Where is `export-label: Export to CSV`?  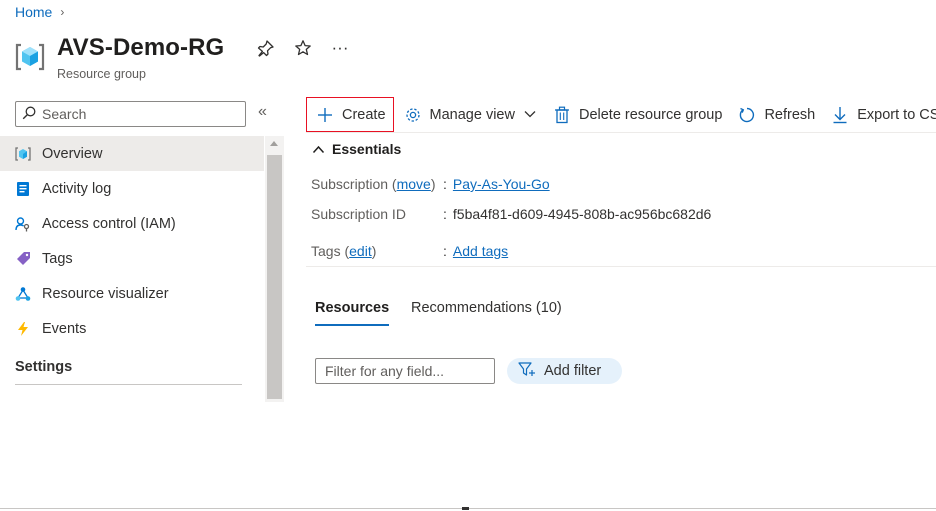
export-label: Export to CSV is located at coordinates (896, 114).